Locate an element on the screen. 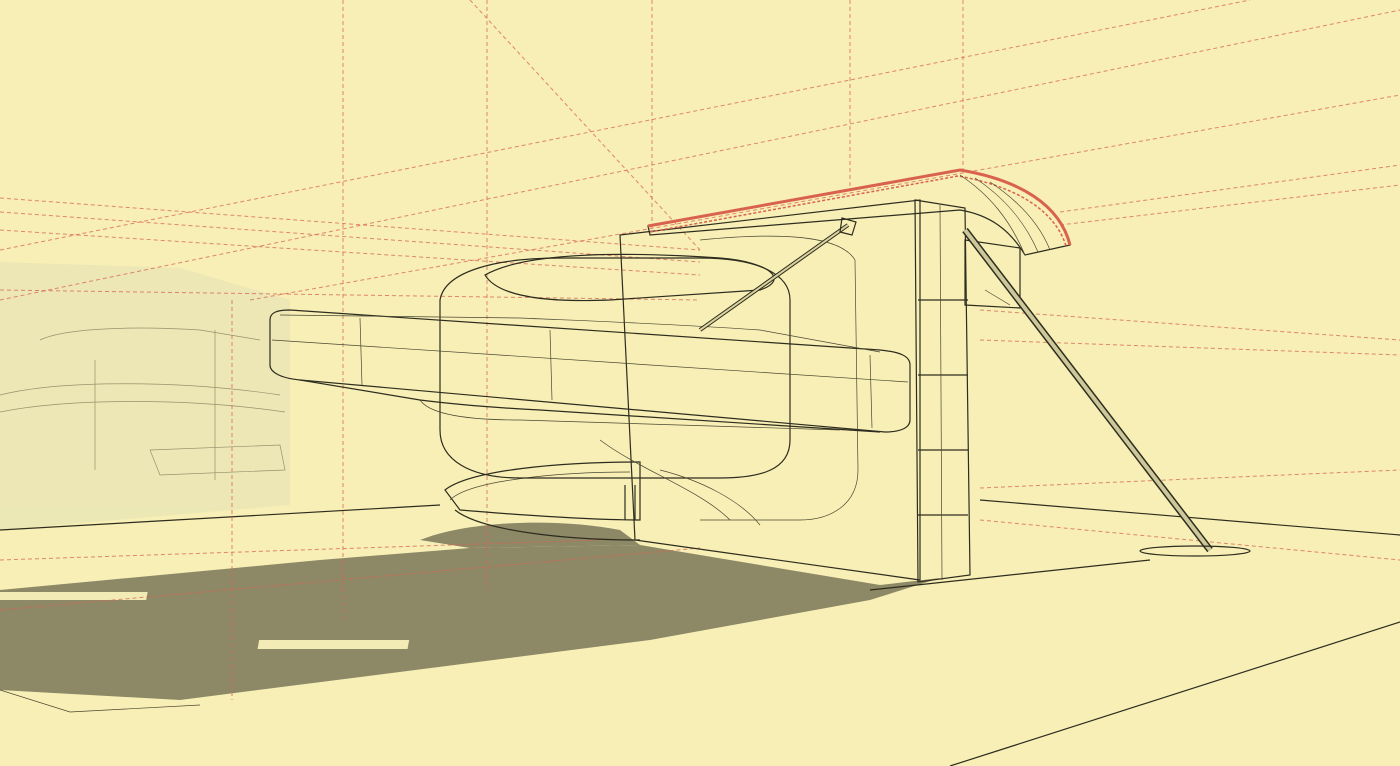  cantilever-slab is located at coordinates (590, 371).